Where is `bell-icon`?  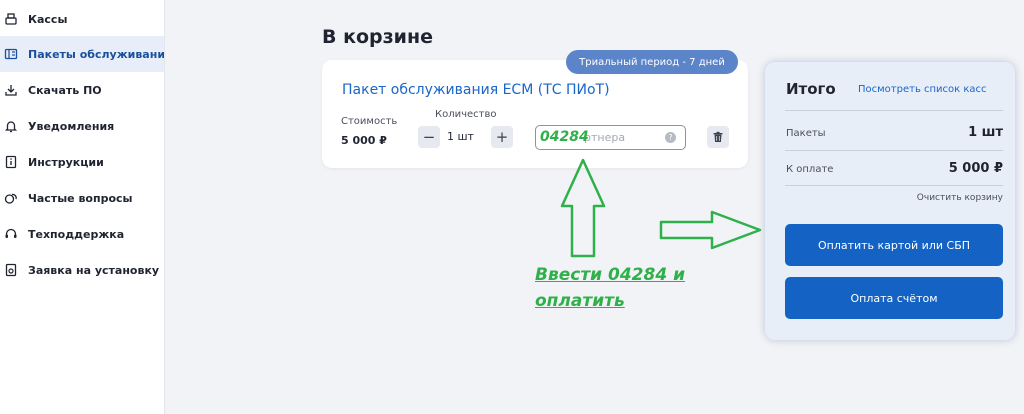
bell-icon is located at coordinates (11, 126).